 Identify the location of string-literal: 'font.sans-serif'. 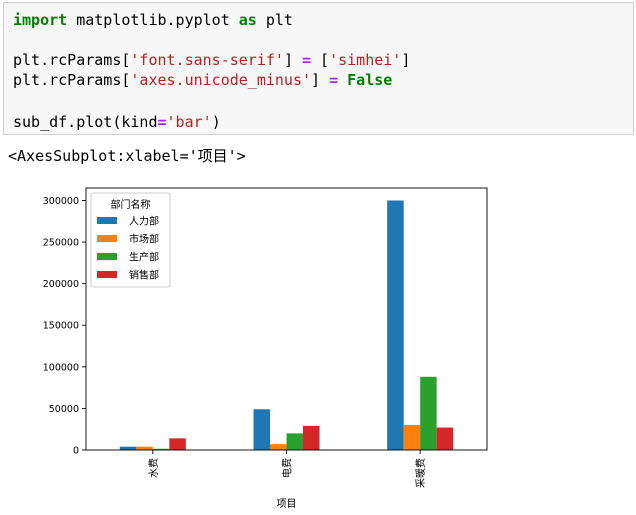
(207, 60).